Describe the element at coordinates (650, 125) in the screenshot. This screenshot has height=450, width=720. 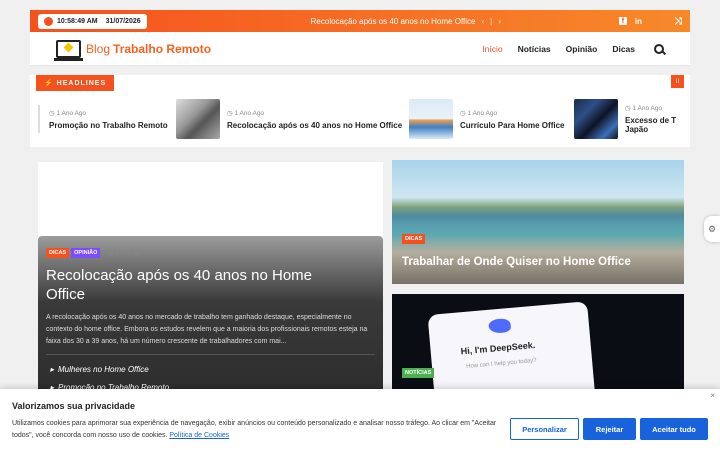
I see `headline-title: Excesso de T Japão` at that location.